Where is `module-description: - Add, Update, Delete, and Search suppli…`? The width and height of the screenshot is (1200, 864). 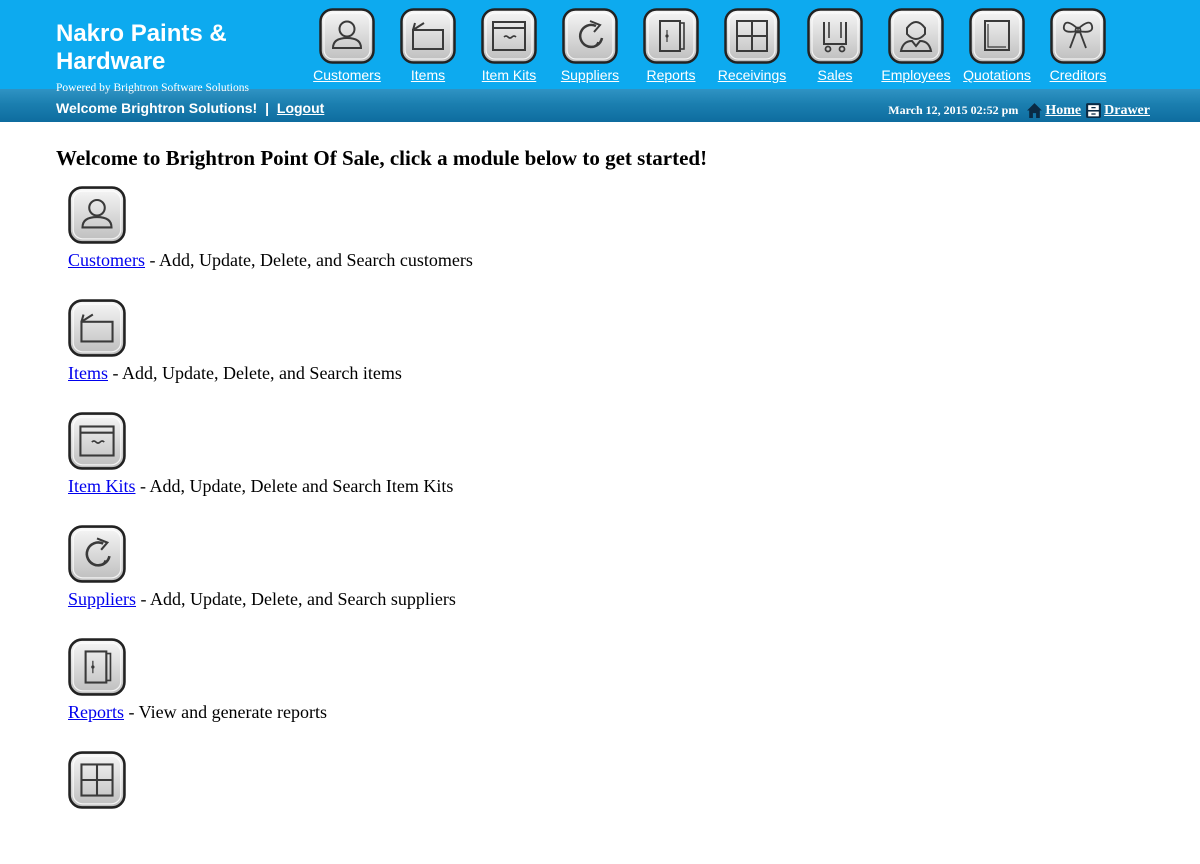 module-description: - Add, Update, Delete, and Search suppli… is located at coordinates (296, 599).